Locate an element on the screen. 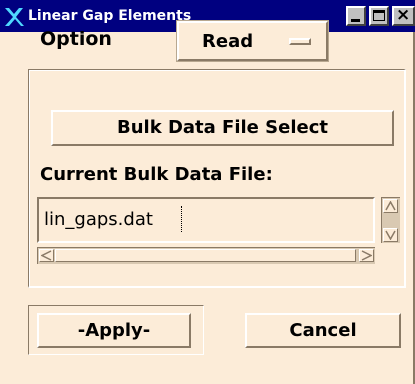  window-title: Linear Gap Elements is located at coordinates (110, 16).